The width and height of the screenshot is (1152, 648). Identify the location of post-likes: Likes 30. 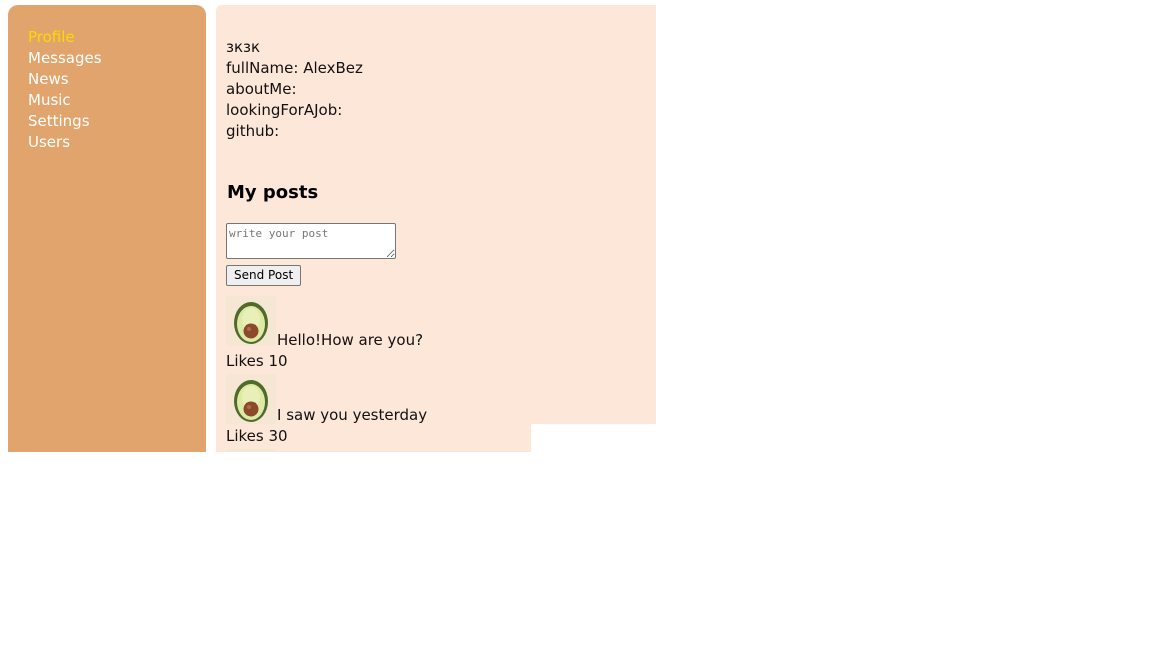
(257, 436).